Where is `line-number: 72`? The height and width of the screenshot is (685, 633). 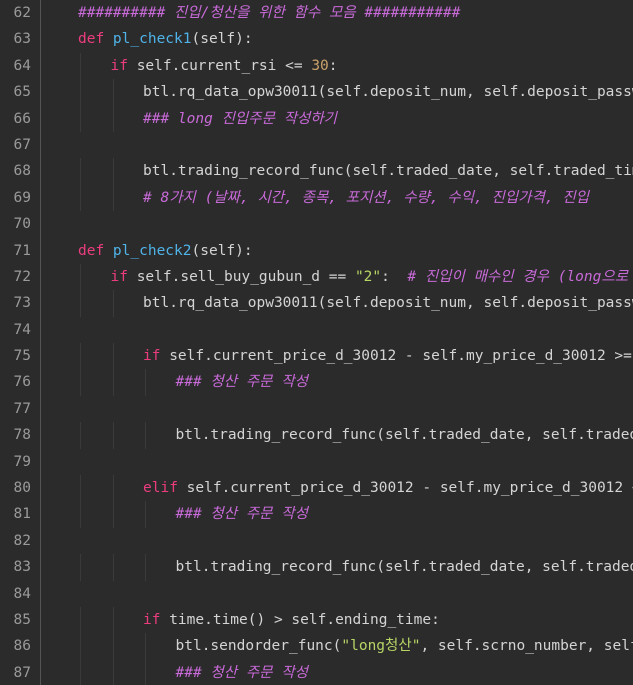
line-number: 72 is located at coordinates (22, 276).